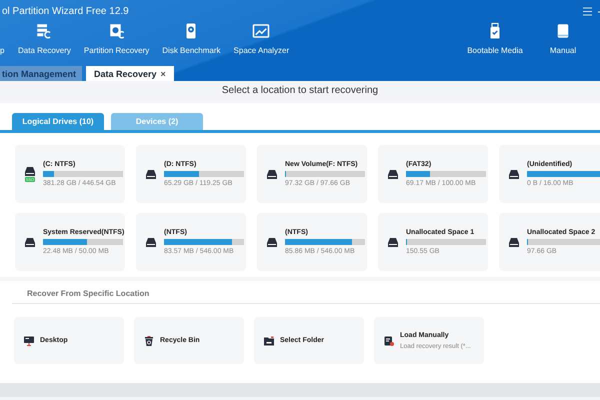  Describe the element at coordinates (130, 73) in the screenshot. I see `tab: Data Recovery ×` at that location.